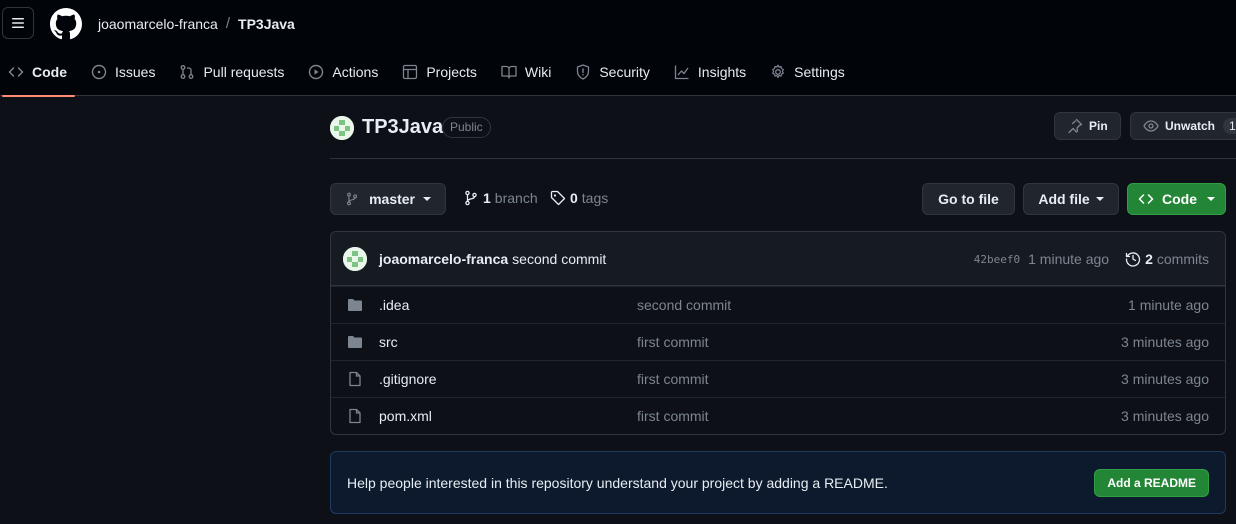 The image size is (1236, 524). What do you see at coordinates (342, 128) in the screenshot?
I see `repo-owner-avatar` at bounding box center [342, 128].